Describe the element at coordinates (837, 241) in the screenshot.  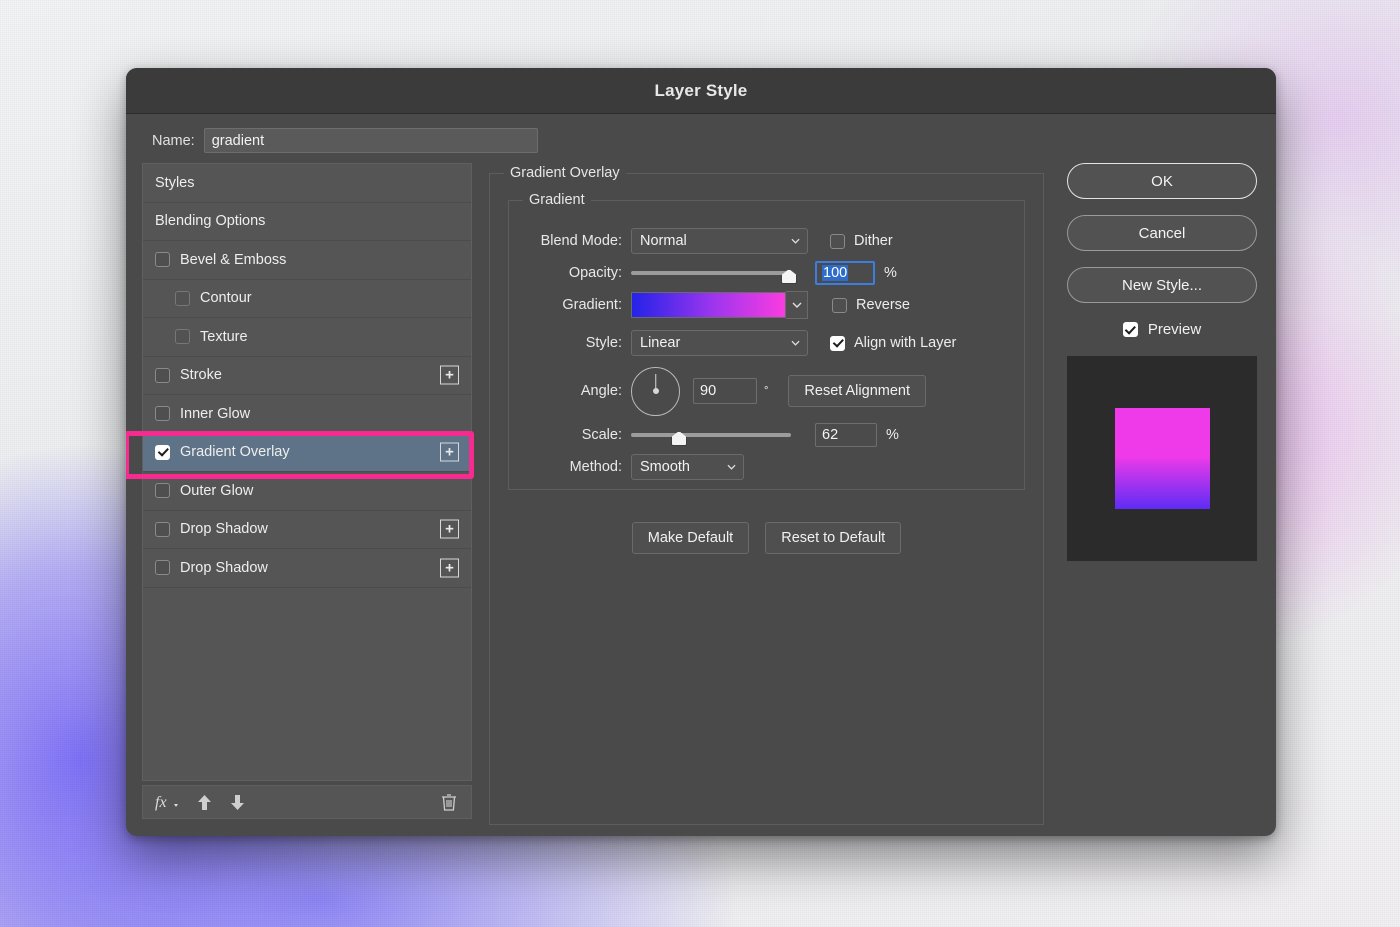
I see `checkbox-dither` at that location.